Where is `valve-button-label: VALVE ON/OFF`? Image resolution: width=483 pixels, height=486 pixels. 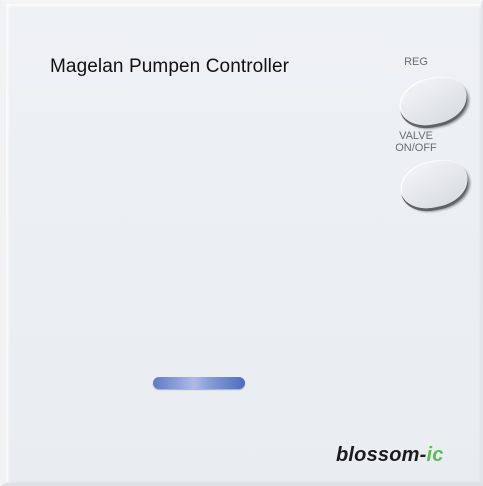
valve-button-label: VALVE ON/OFF is located at coordinates (416, 142).